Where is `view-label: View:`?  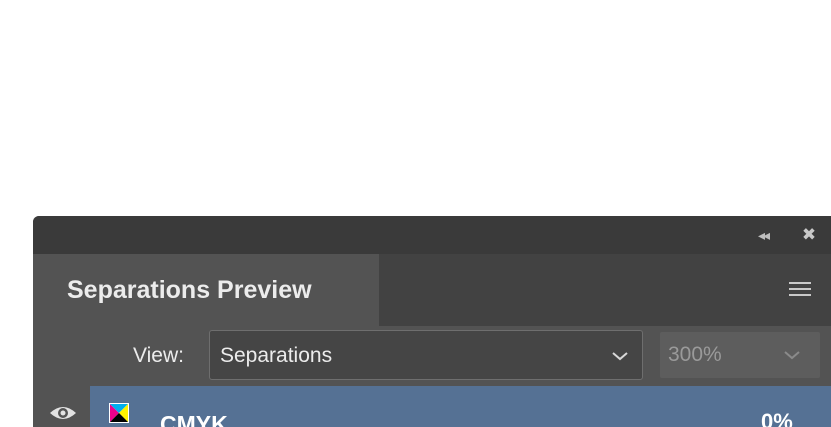 view-label: View: is located at coordinates (158, 355).